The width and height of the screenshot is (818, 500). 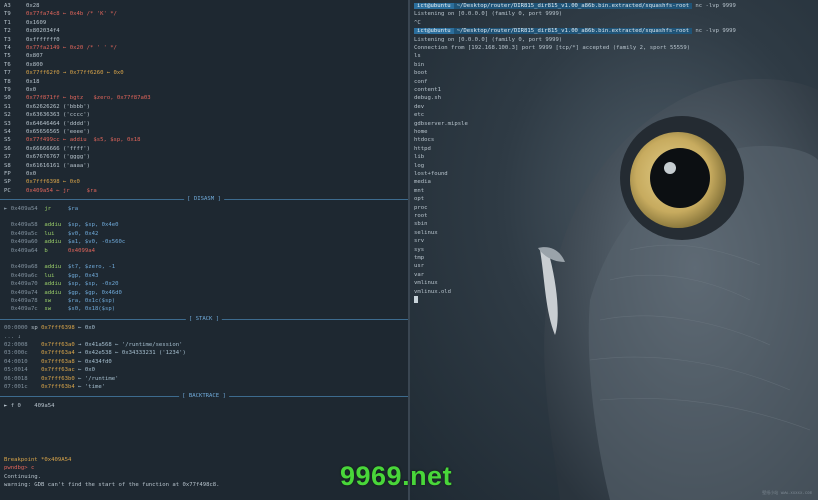 I want to click on register-name: T6, so click(x=7, y=64).